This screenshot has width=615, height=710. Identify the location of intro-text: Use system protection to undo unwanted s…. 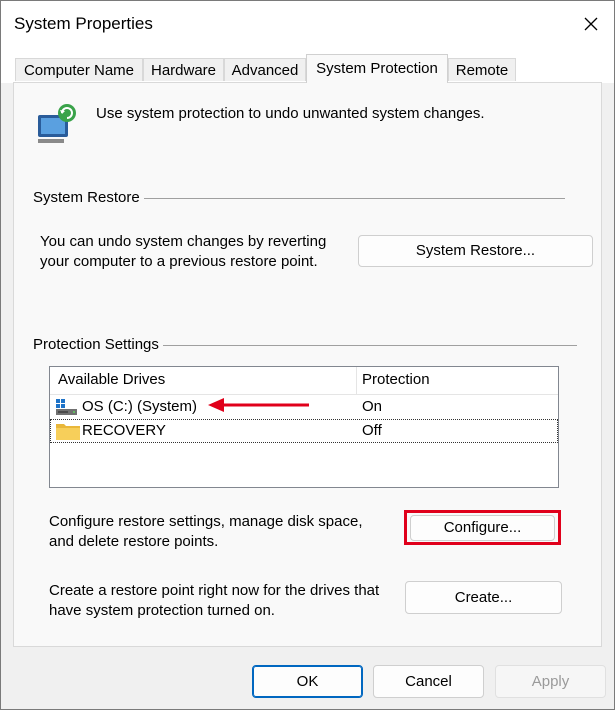
(290, 113).